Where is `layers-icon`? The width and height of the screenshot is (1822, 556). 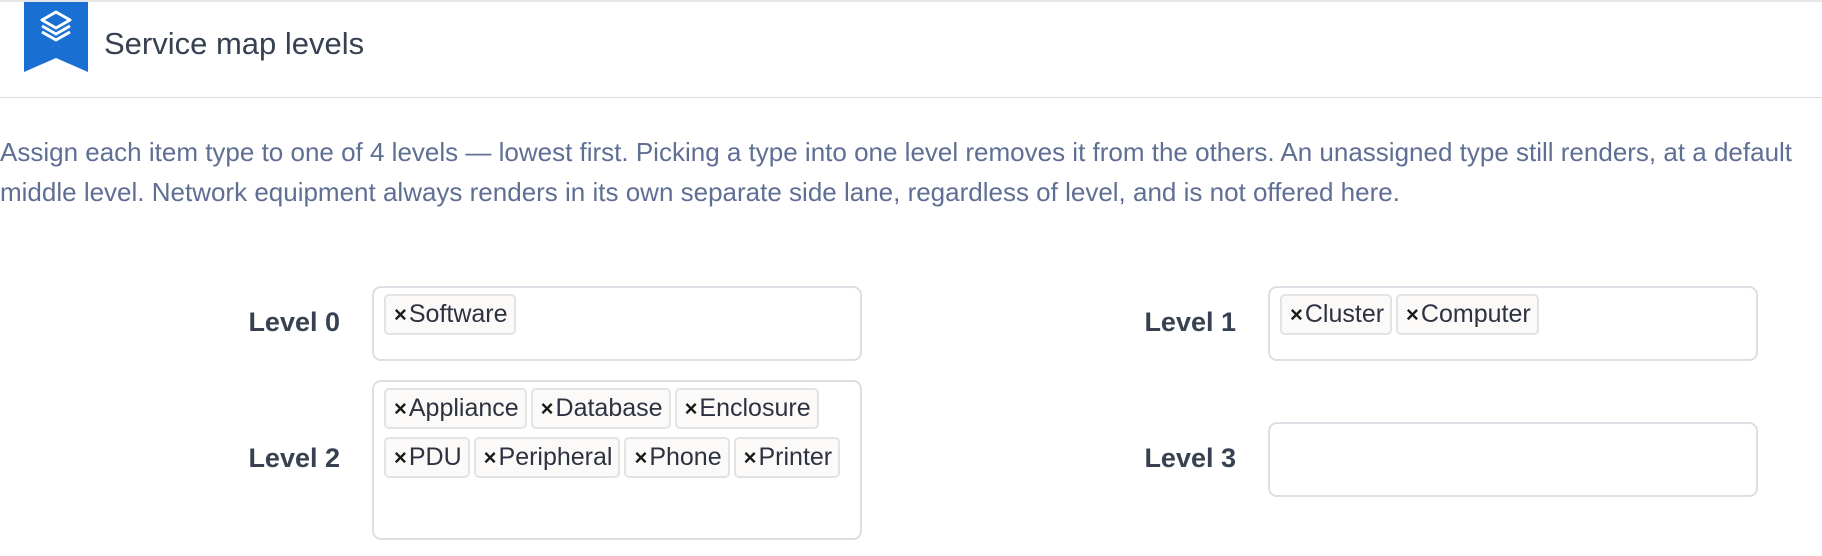 layers-icon is located at coordinates (56, 37).